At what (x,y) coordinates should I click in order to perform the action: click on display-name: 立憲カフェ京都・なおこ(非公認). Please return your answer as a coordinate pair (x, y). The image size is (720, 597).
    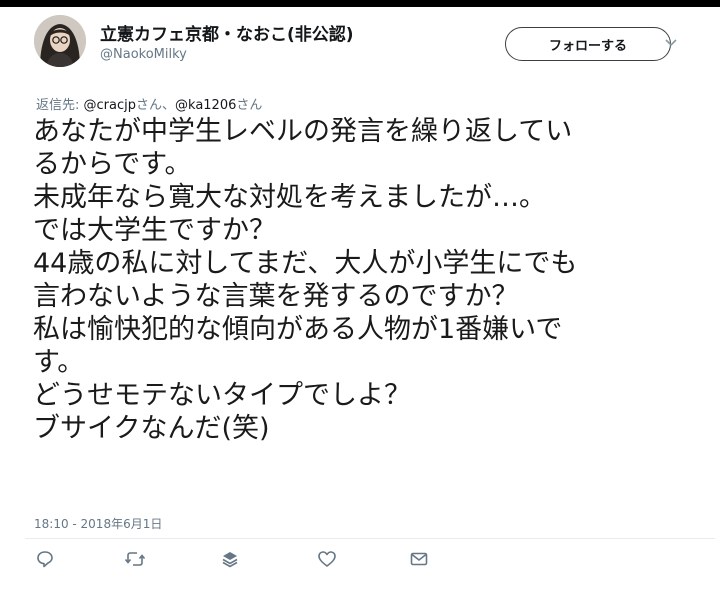
    Looking at the image, I should click on (227, 32).